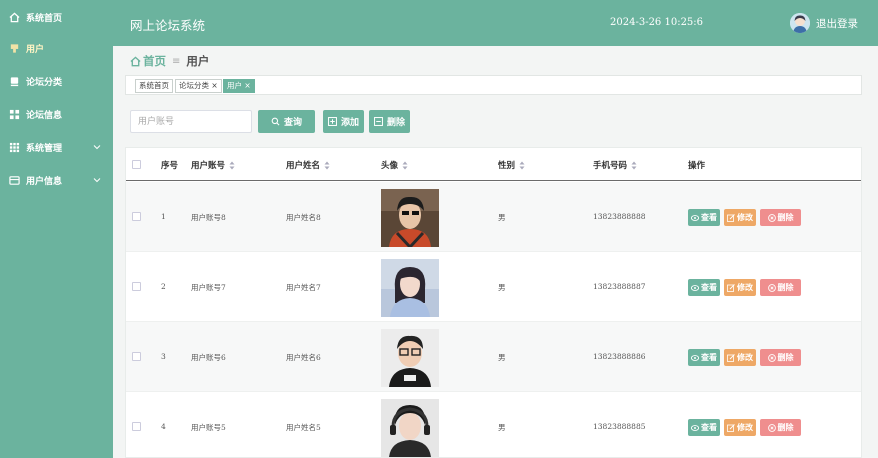 Image resolution: width=878 pixels, height=458 pixels. I want to click on app-title: 网上论坛系统, so click(168, 25).